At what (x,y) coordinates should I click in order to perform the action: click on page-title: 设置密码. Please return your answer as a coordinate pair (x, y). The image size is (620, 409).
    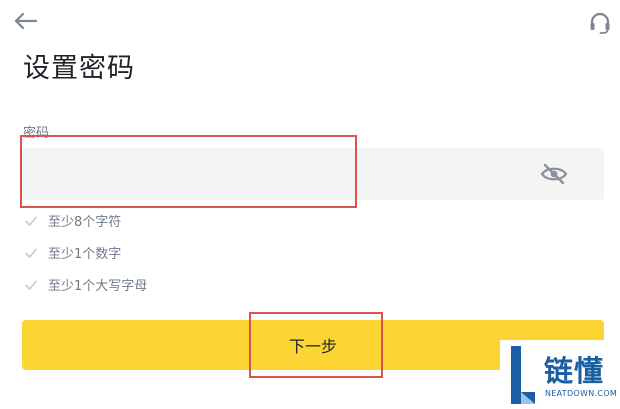
    Looking at the image, I should click on (79, 68).